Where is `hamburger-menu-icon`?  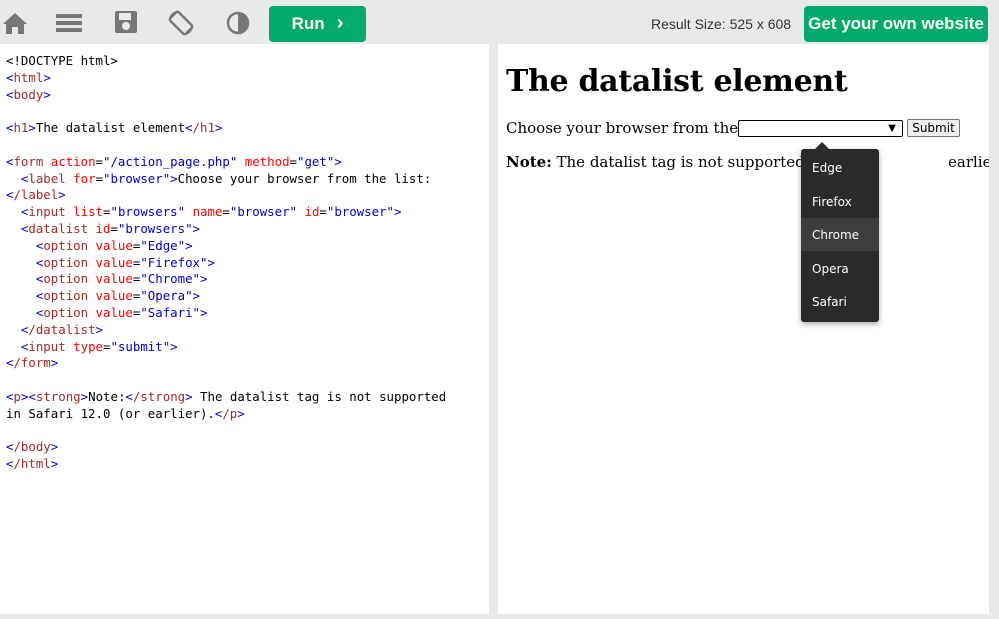 hamburger-menu-icon is located at coordinates (69, 23).